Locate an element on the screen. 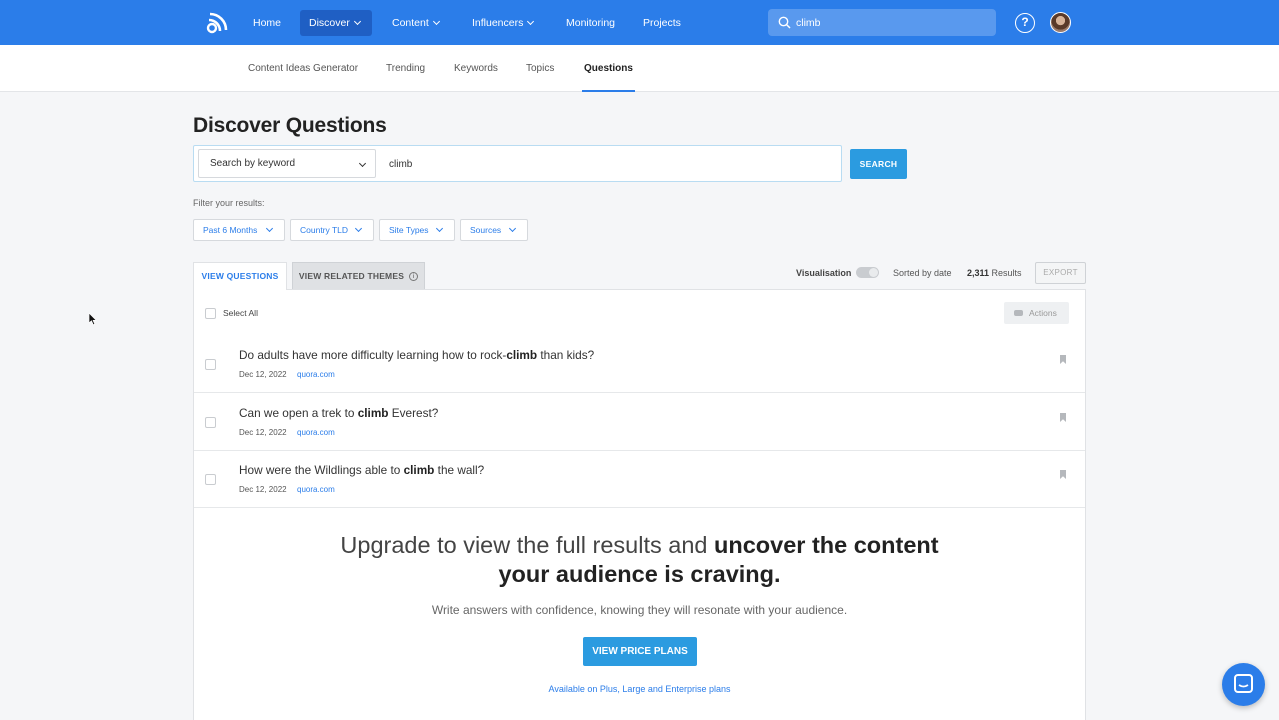  nav-discover: Discover is located at coordinates (336, 23).